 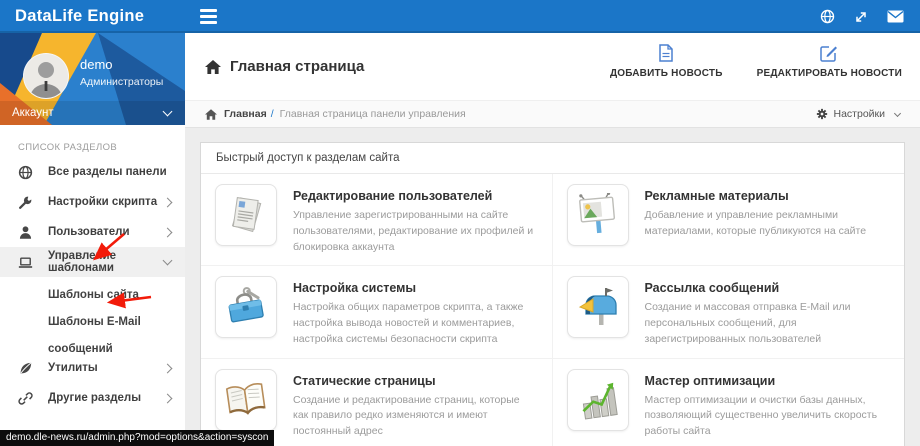 What do you see at coordinates (89, 232) in the screenshot?
I see `sidebar-item-label: Пользователи` at bounding box center [89, 232].